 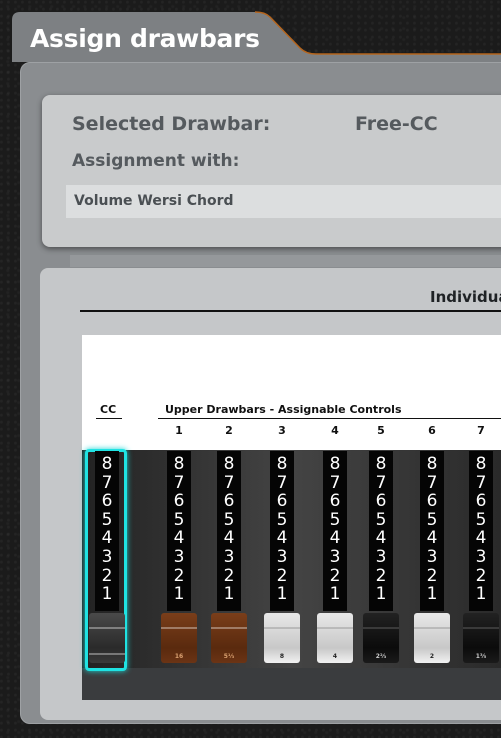 I want to click on drawbar-handle: 4, so click(x=335, y=638).